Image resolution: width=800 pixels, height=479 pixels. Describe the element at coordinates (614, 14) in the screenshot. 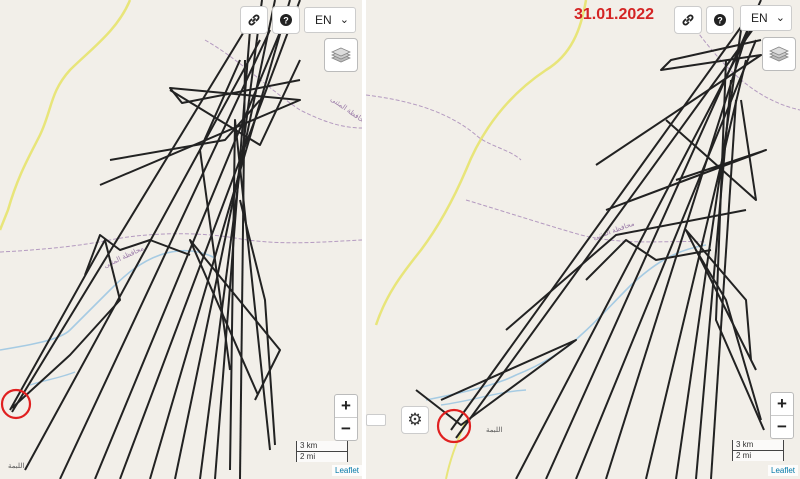

I see `date-label: 31.01.2022` at that location.